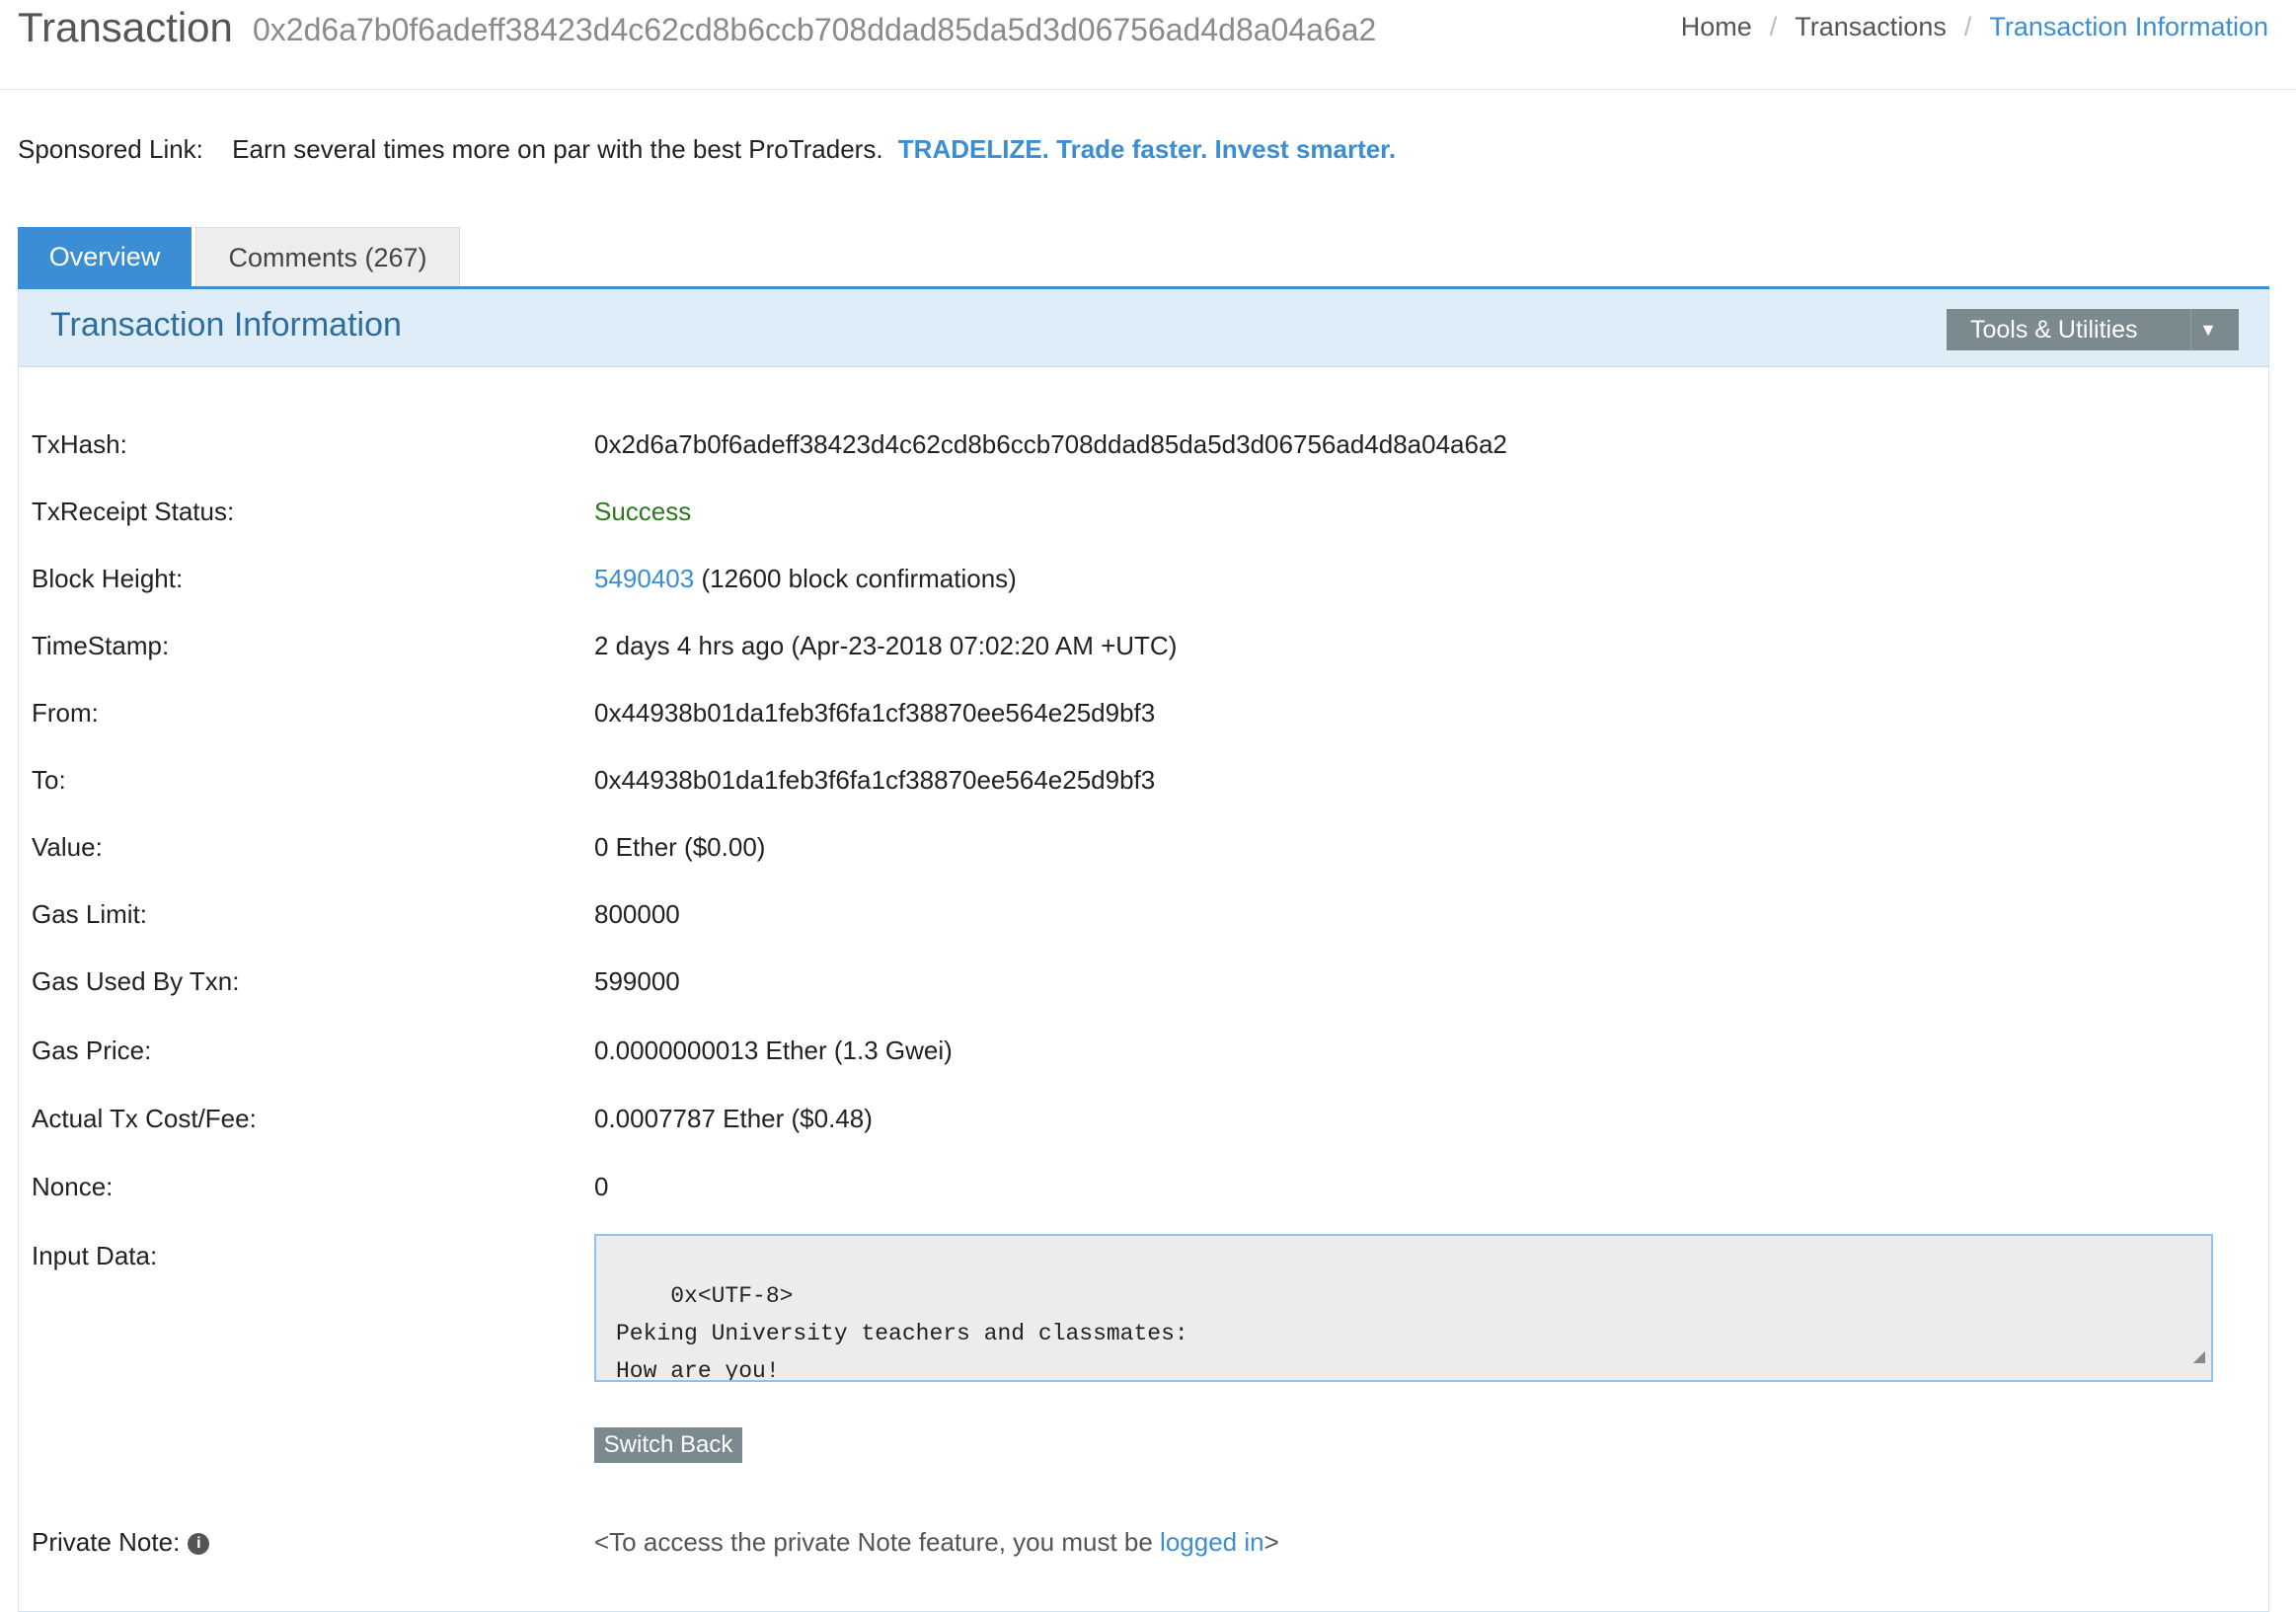 This screenshot has width=2296, height=1612. I want to click on private-note-label-wrap: Private Note: i, so click(121, 1542).